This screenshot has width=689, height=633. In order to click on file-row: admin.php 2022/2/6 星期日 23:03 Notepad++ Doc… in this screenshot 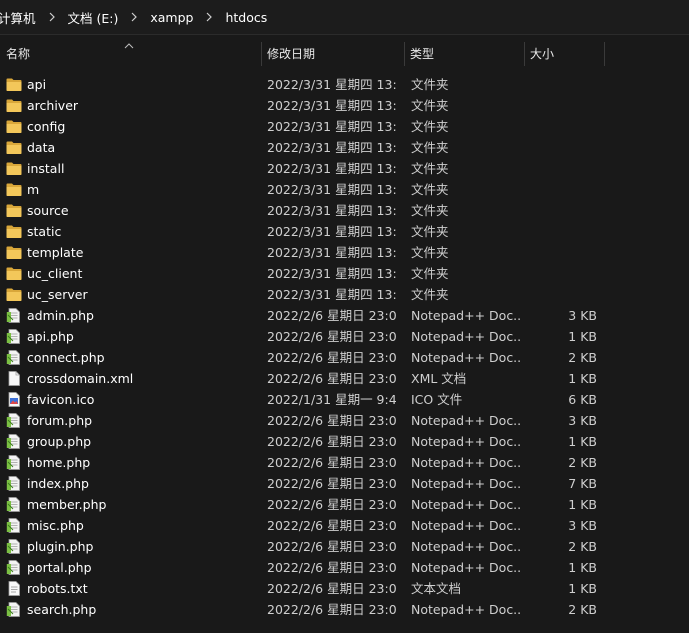, I will do `click(344, 315)`.